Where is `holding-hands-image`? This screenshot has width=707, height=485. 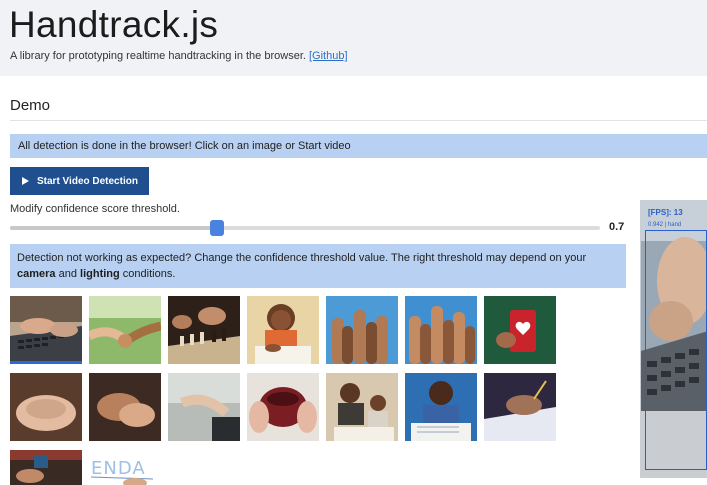
holding-hands-image is located at coordinates (125, 330).